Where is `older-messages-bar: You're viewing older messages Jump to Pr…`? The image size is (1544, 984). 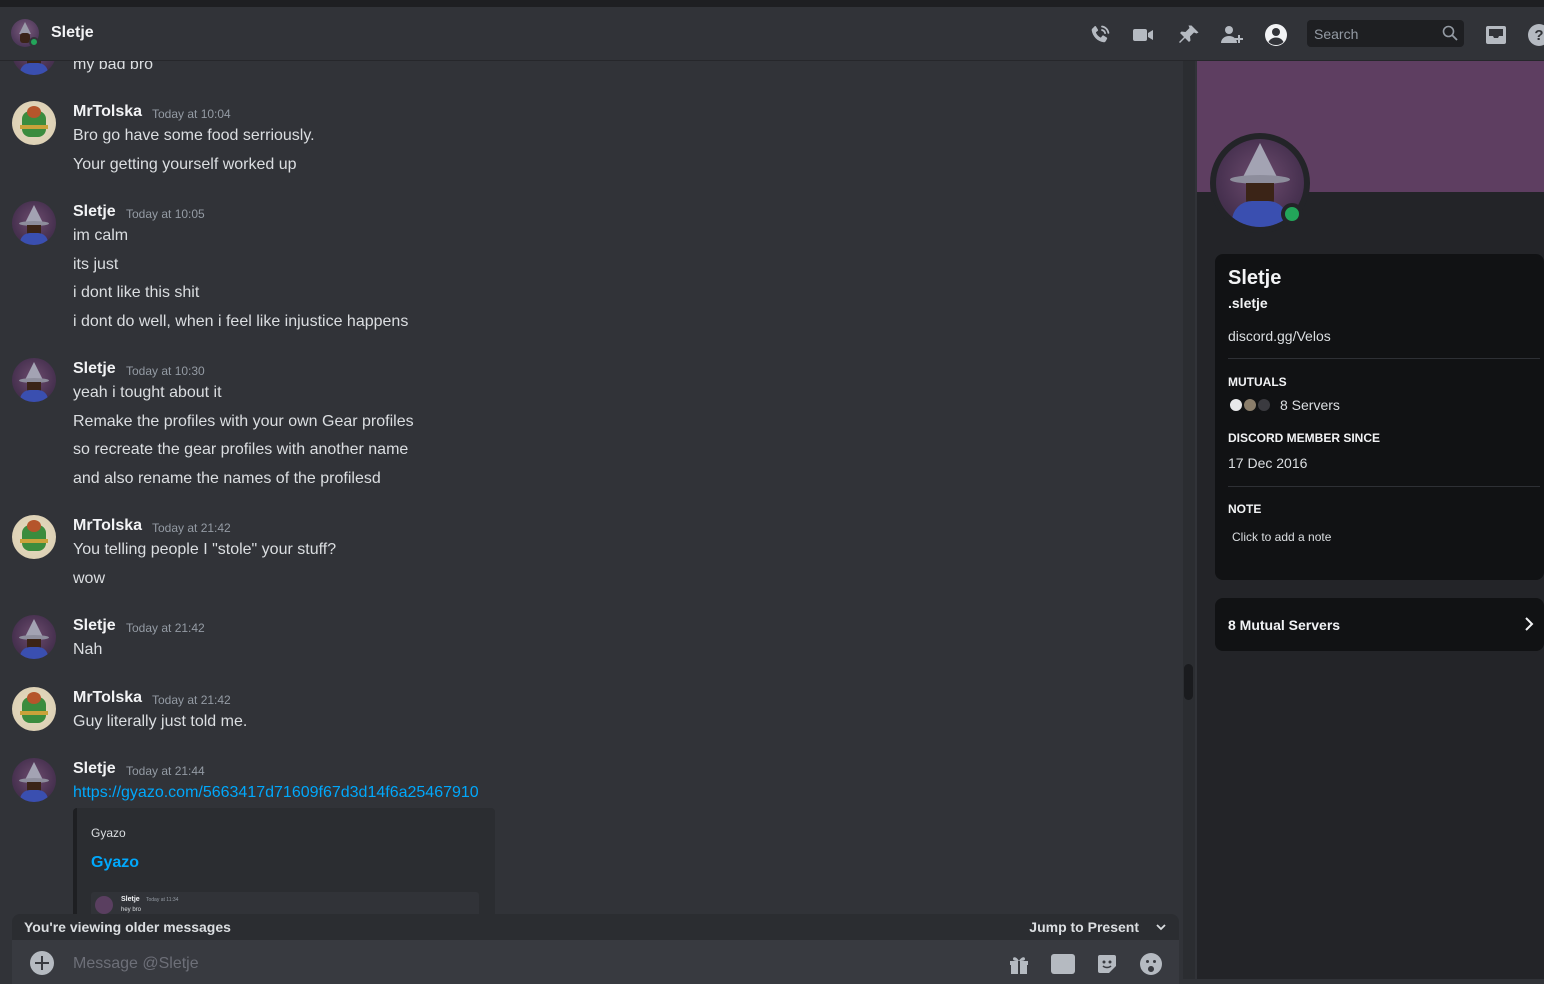
older-messages-bar: You're viewing older messages Jump to Pr… is located at coordinates (595, 927).